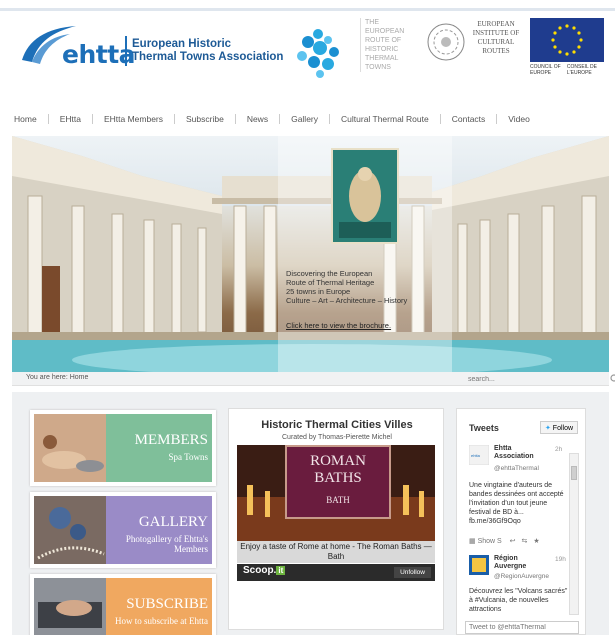 This screenshot has height=635, width=615. Describe the element at coordinates (479, 565) in the screenshot. I see `region-auvergne-avatar` at that location.